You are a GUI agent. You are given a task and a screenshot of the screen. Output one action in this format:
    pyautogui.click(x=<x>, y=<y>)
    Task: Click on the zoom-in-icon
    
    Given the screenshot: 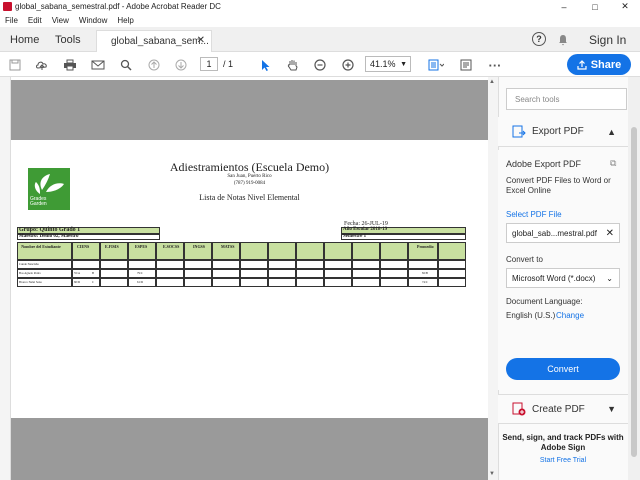 What is the action you would take?
    pyautogui.click(x=348, y=65)
    